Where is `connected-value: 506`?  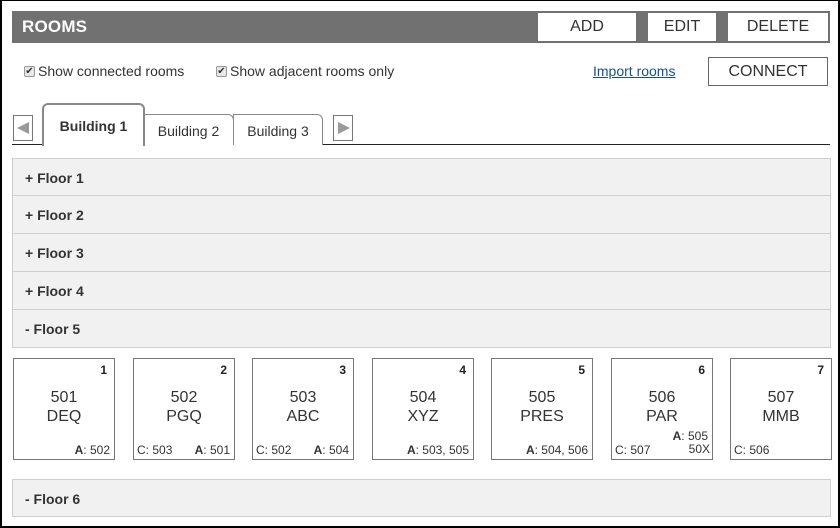
connected-value: 506 is located at coordinates (759, 450).